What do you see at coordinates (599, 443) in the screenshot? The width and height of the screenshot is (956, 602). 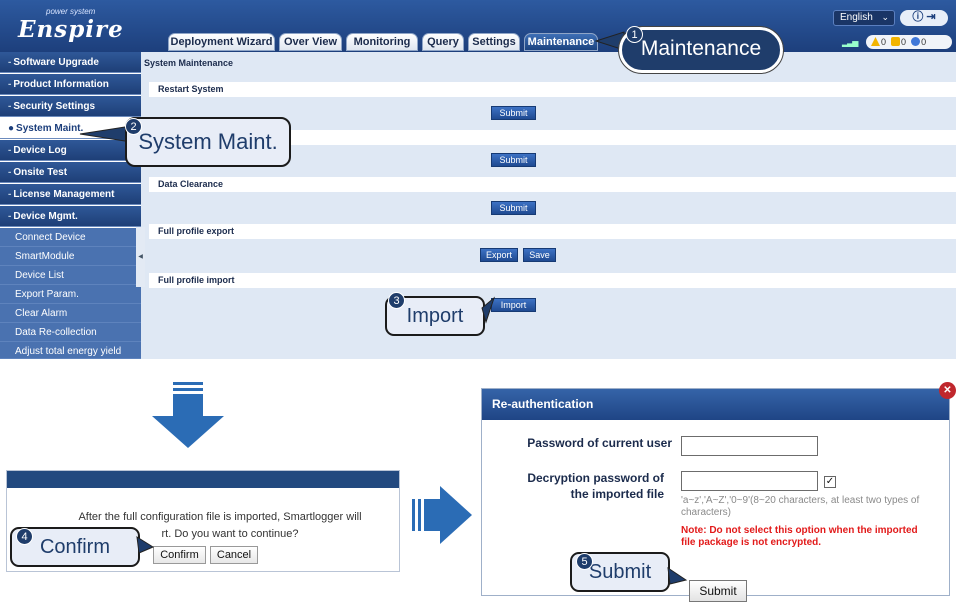 I see `current-password-label: Password of current user` at bounding box center [599, 443].